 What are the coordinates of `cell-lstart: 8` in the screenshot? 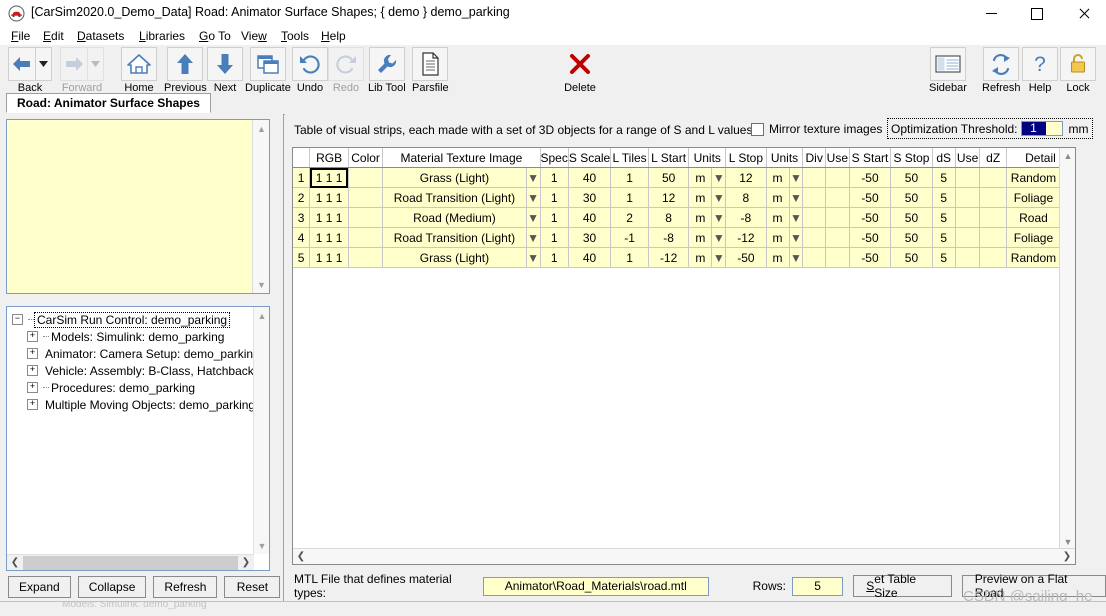 It's located at (669, 217).